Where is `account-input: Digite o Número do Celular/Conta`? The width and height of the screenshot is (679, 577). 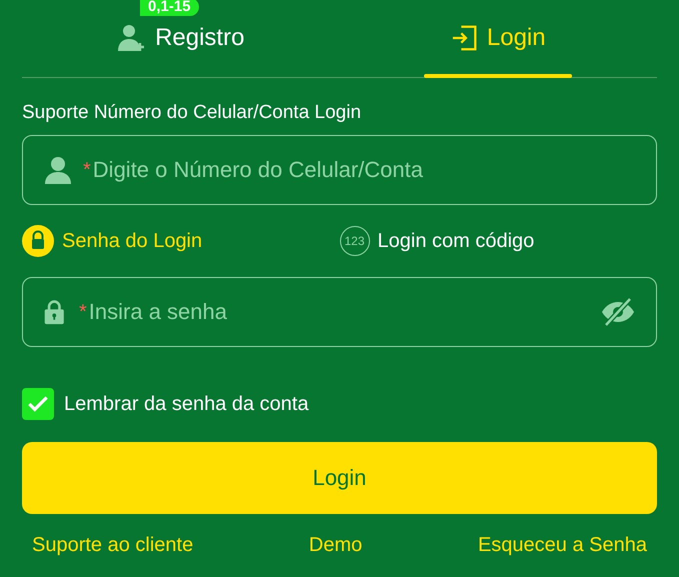
account-input: Digite o Número do Celular/Conta is located at coordinates (364, 170).